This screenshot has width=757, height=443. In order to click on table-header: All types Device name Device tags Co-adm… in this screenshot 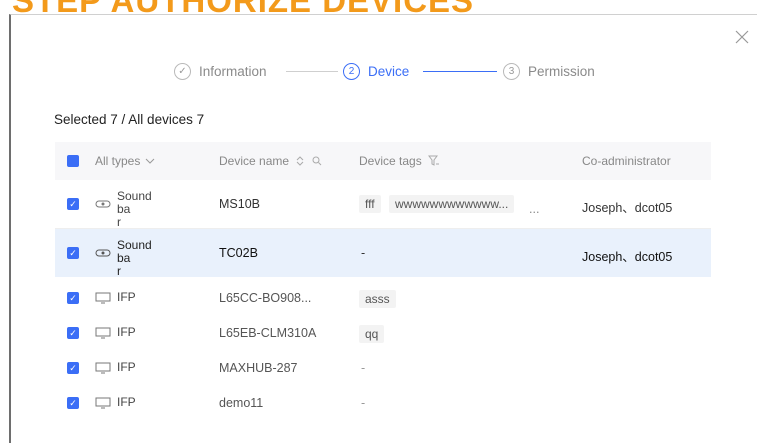, I will do `click(383, 161)`.